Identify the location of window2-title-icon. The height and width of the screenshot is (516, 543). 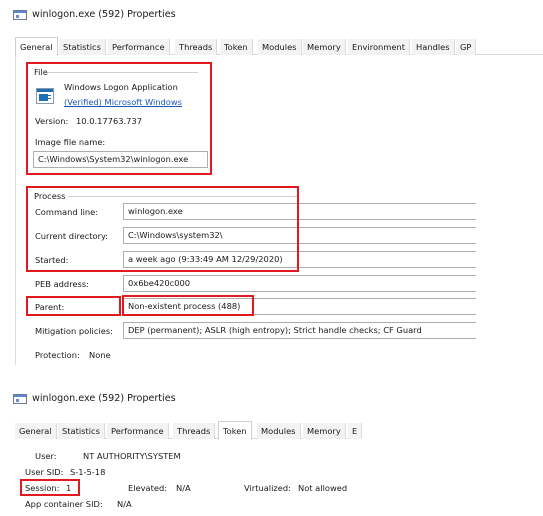
(20, 399).